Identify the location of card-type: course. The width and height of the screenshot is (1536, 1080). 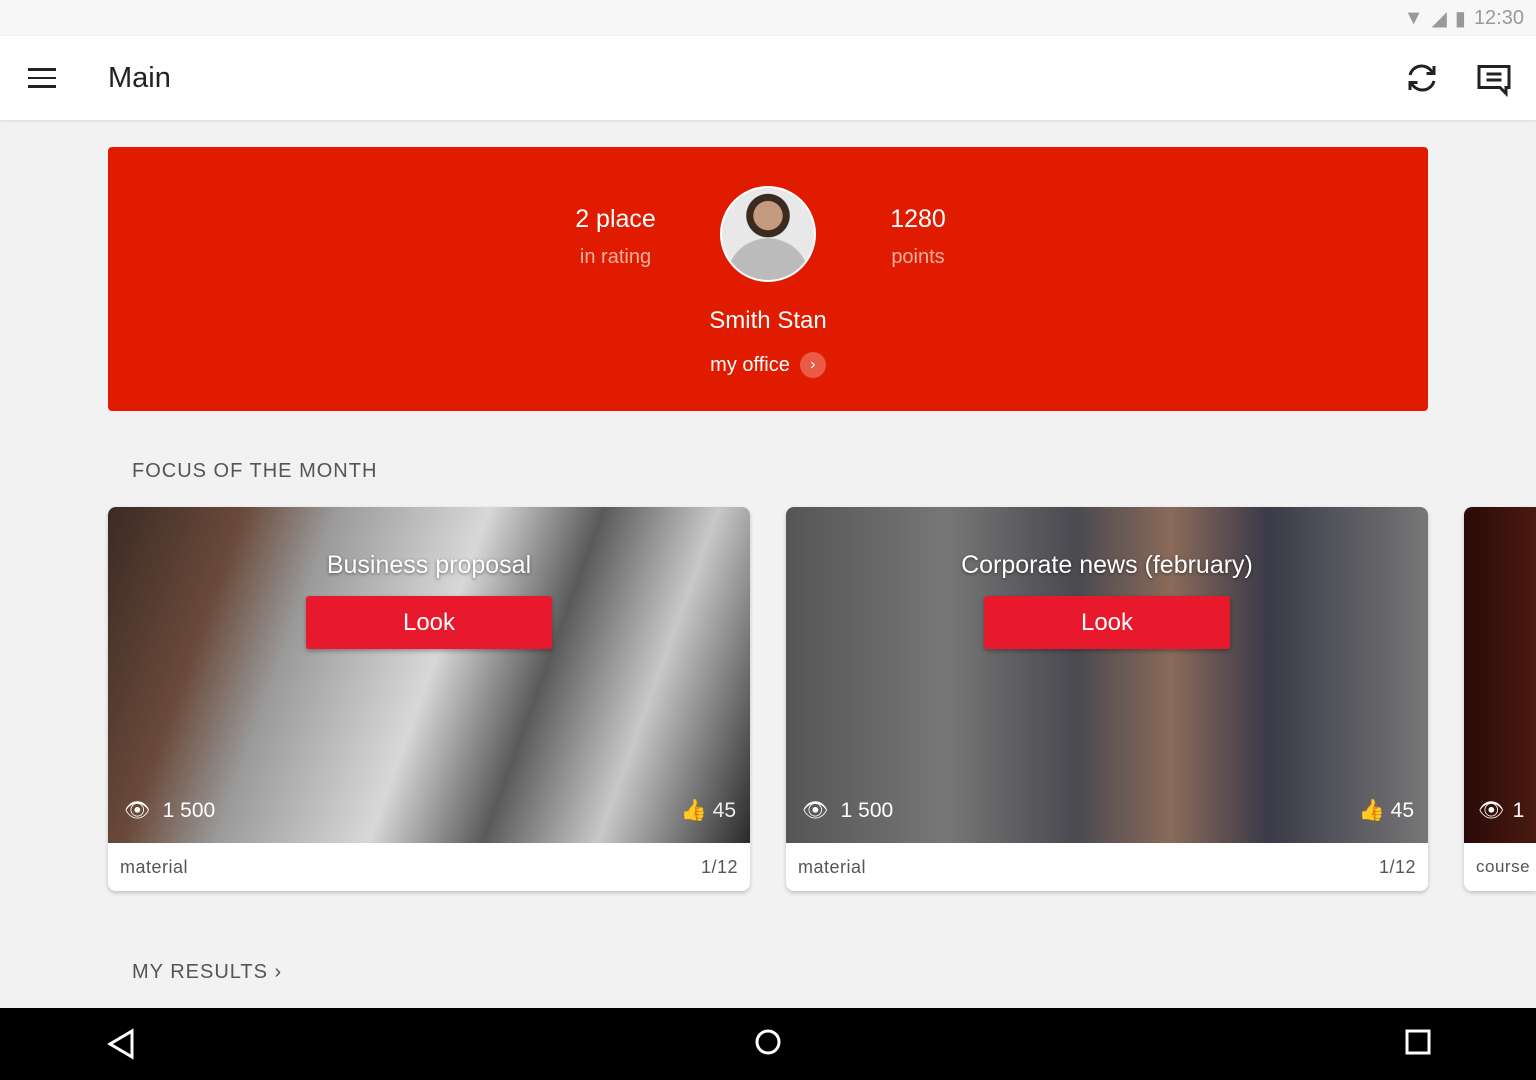
(1503, 866).